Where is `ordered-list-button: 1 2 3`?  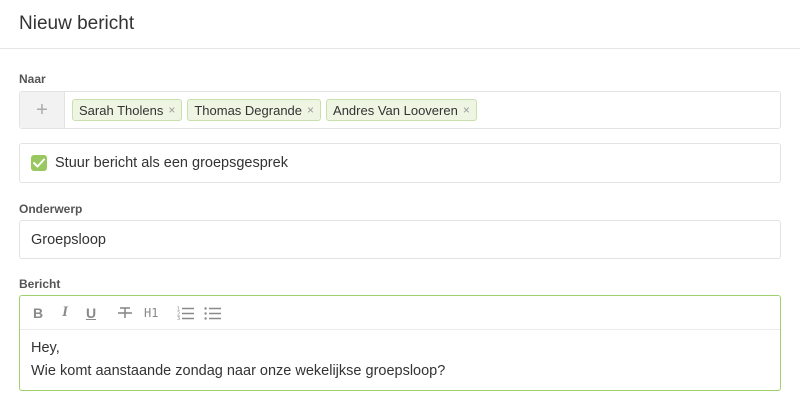
ordered-list-button: 1 2 3 is located at coordinates (186, 313).